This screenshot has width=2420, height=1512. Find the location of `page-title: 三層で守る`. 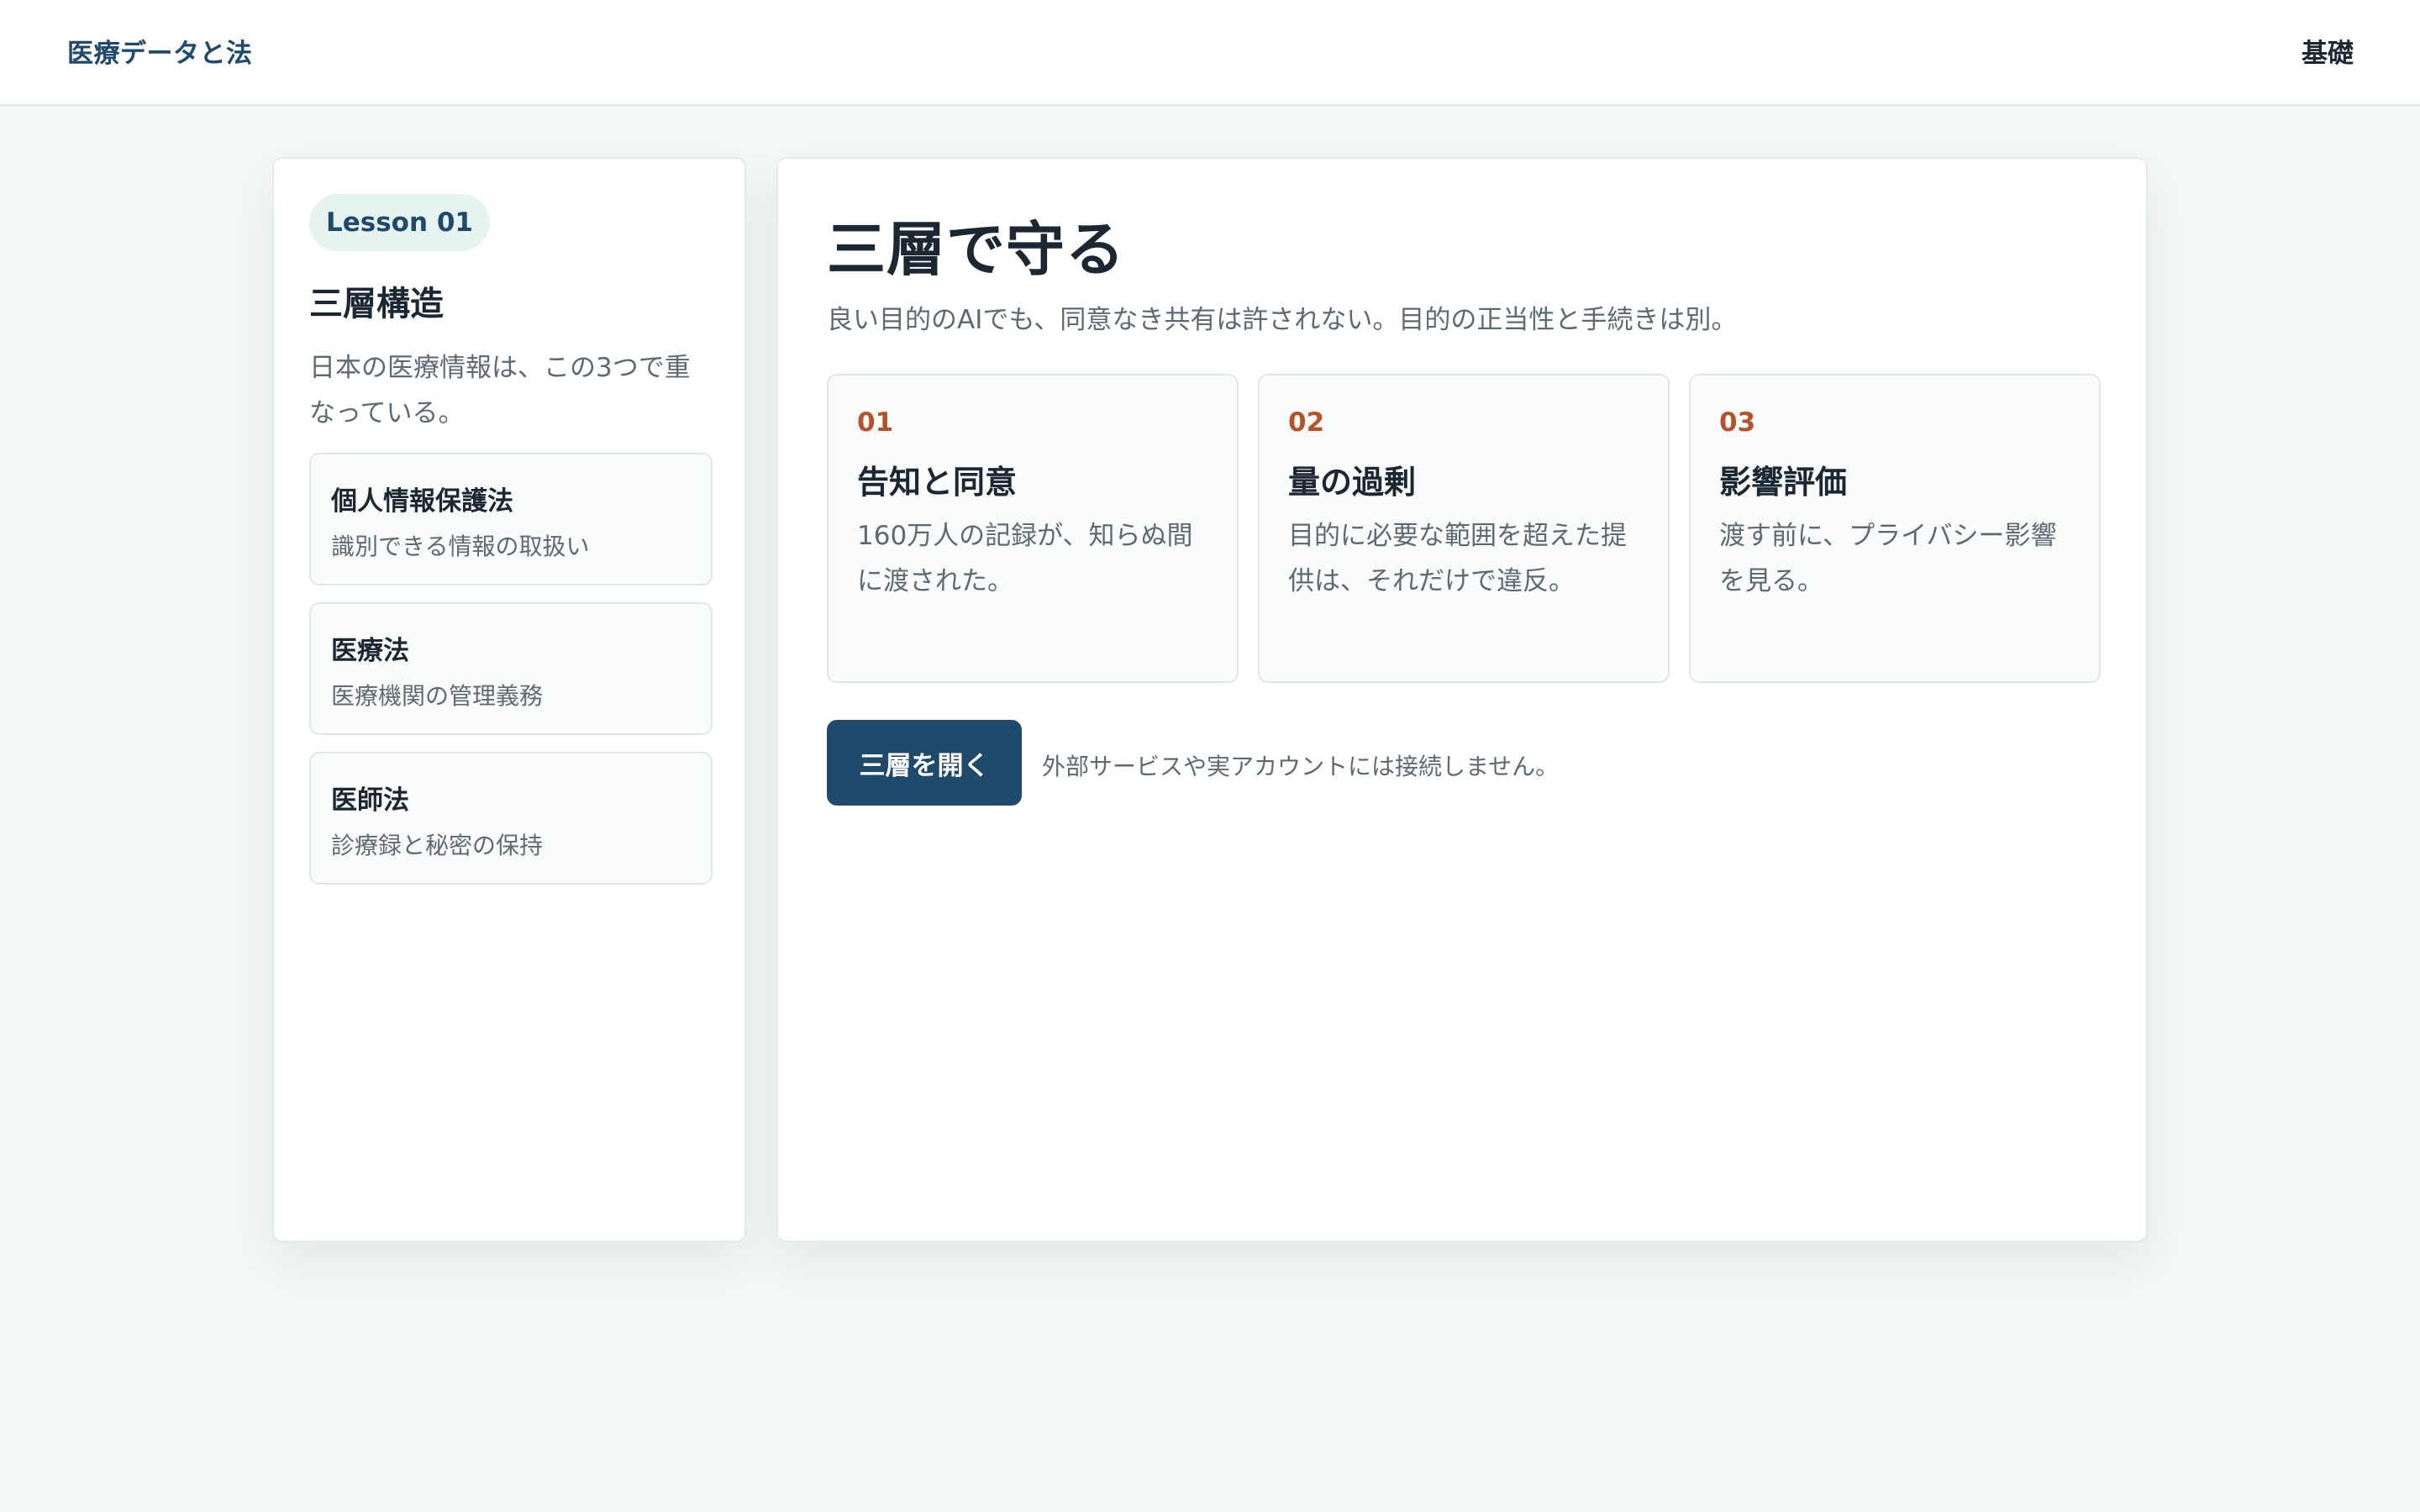

page-title: 三層で守る is located at coordinates (976, 249).